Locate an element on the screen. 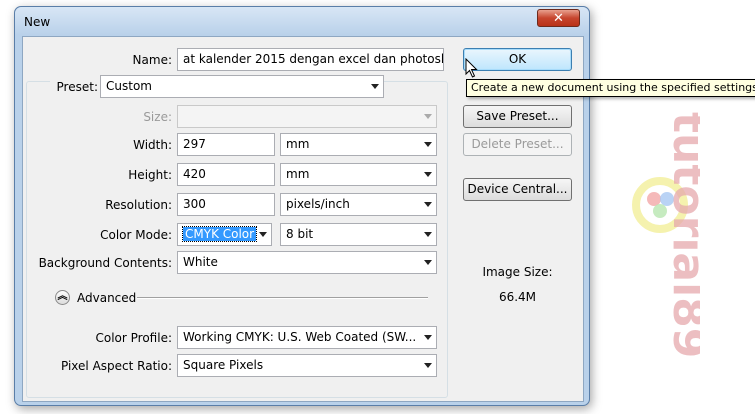 Image resolution: width=755 pixels, height=414 pixels. height-unit-select: mm is located at coordinates (358, 174).